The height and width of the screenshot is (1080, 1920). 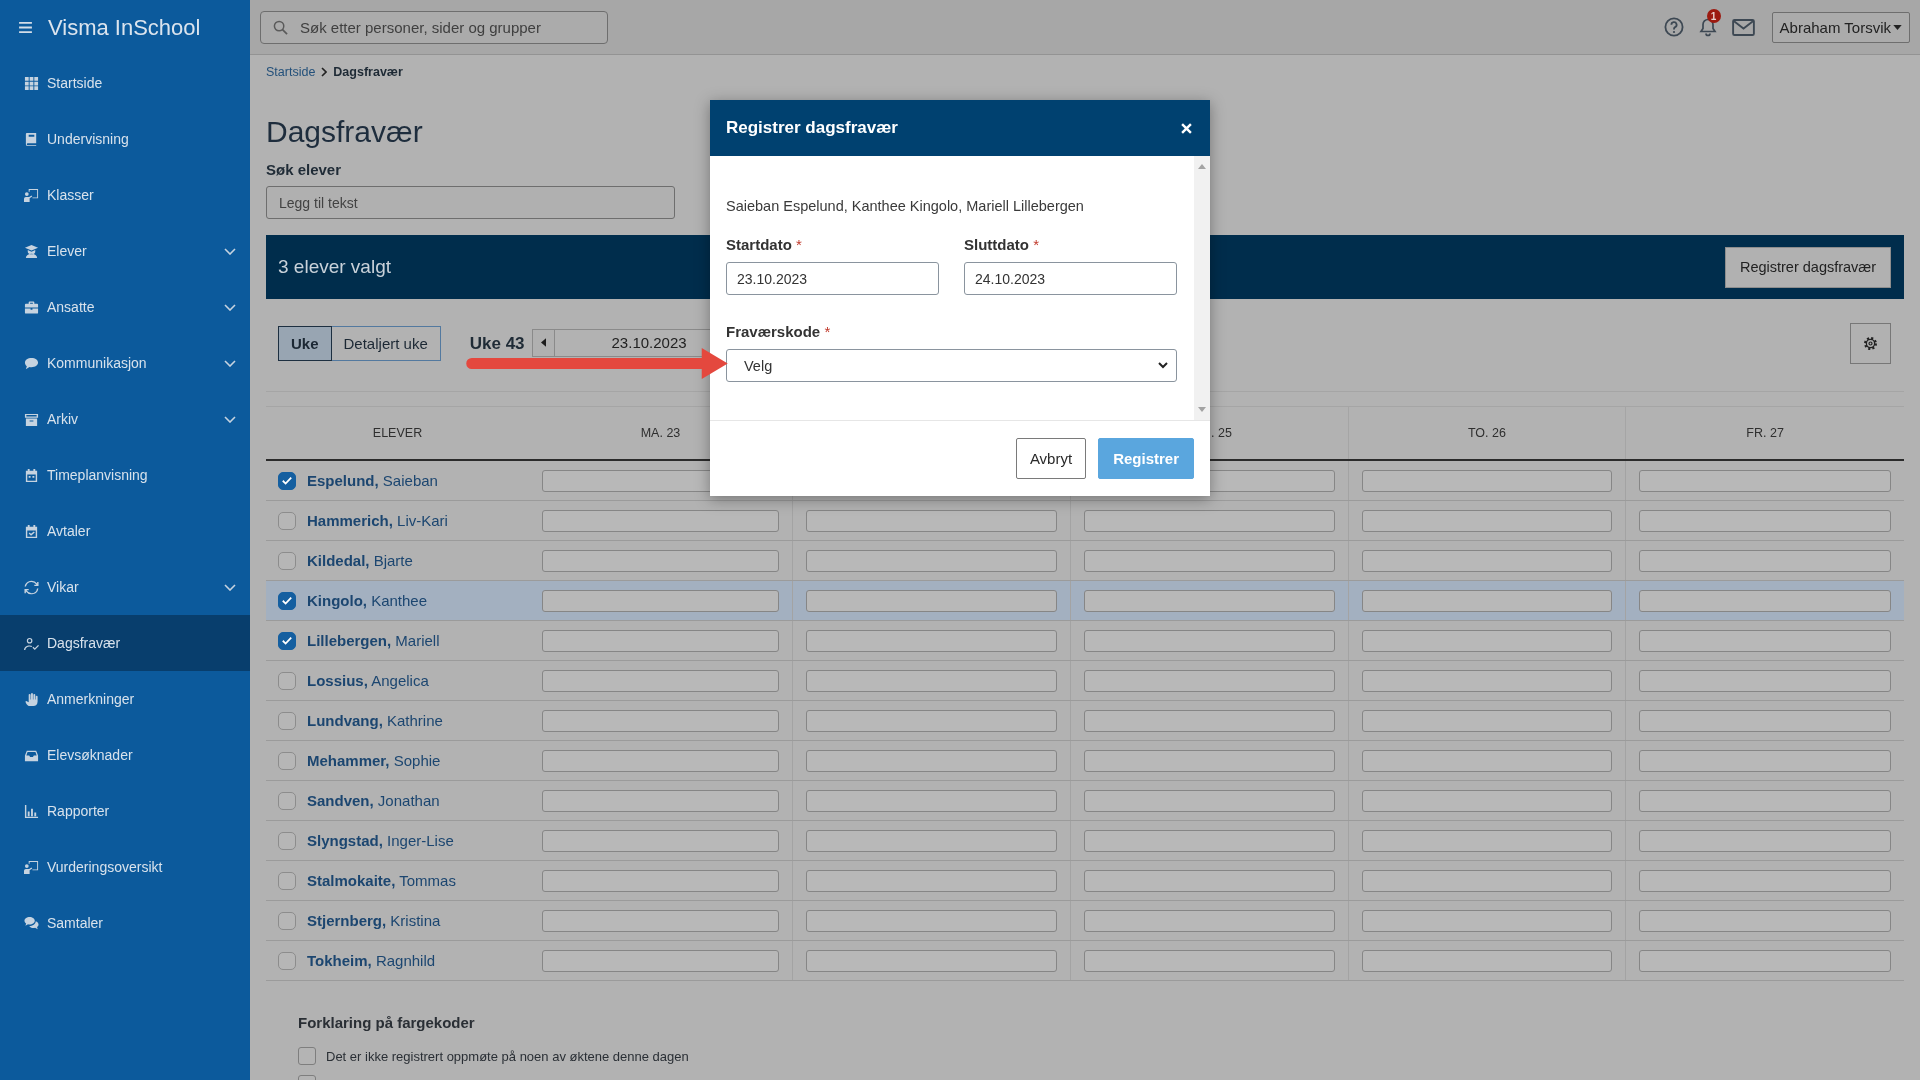 I want to click on sidebar-item: Timeplanvisning, so click(x=125, y=475).